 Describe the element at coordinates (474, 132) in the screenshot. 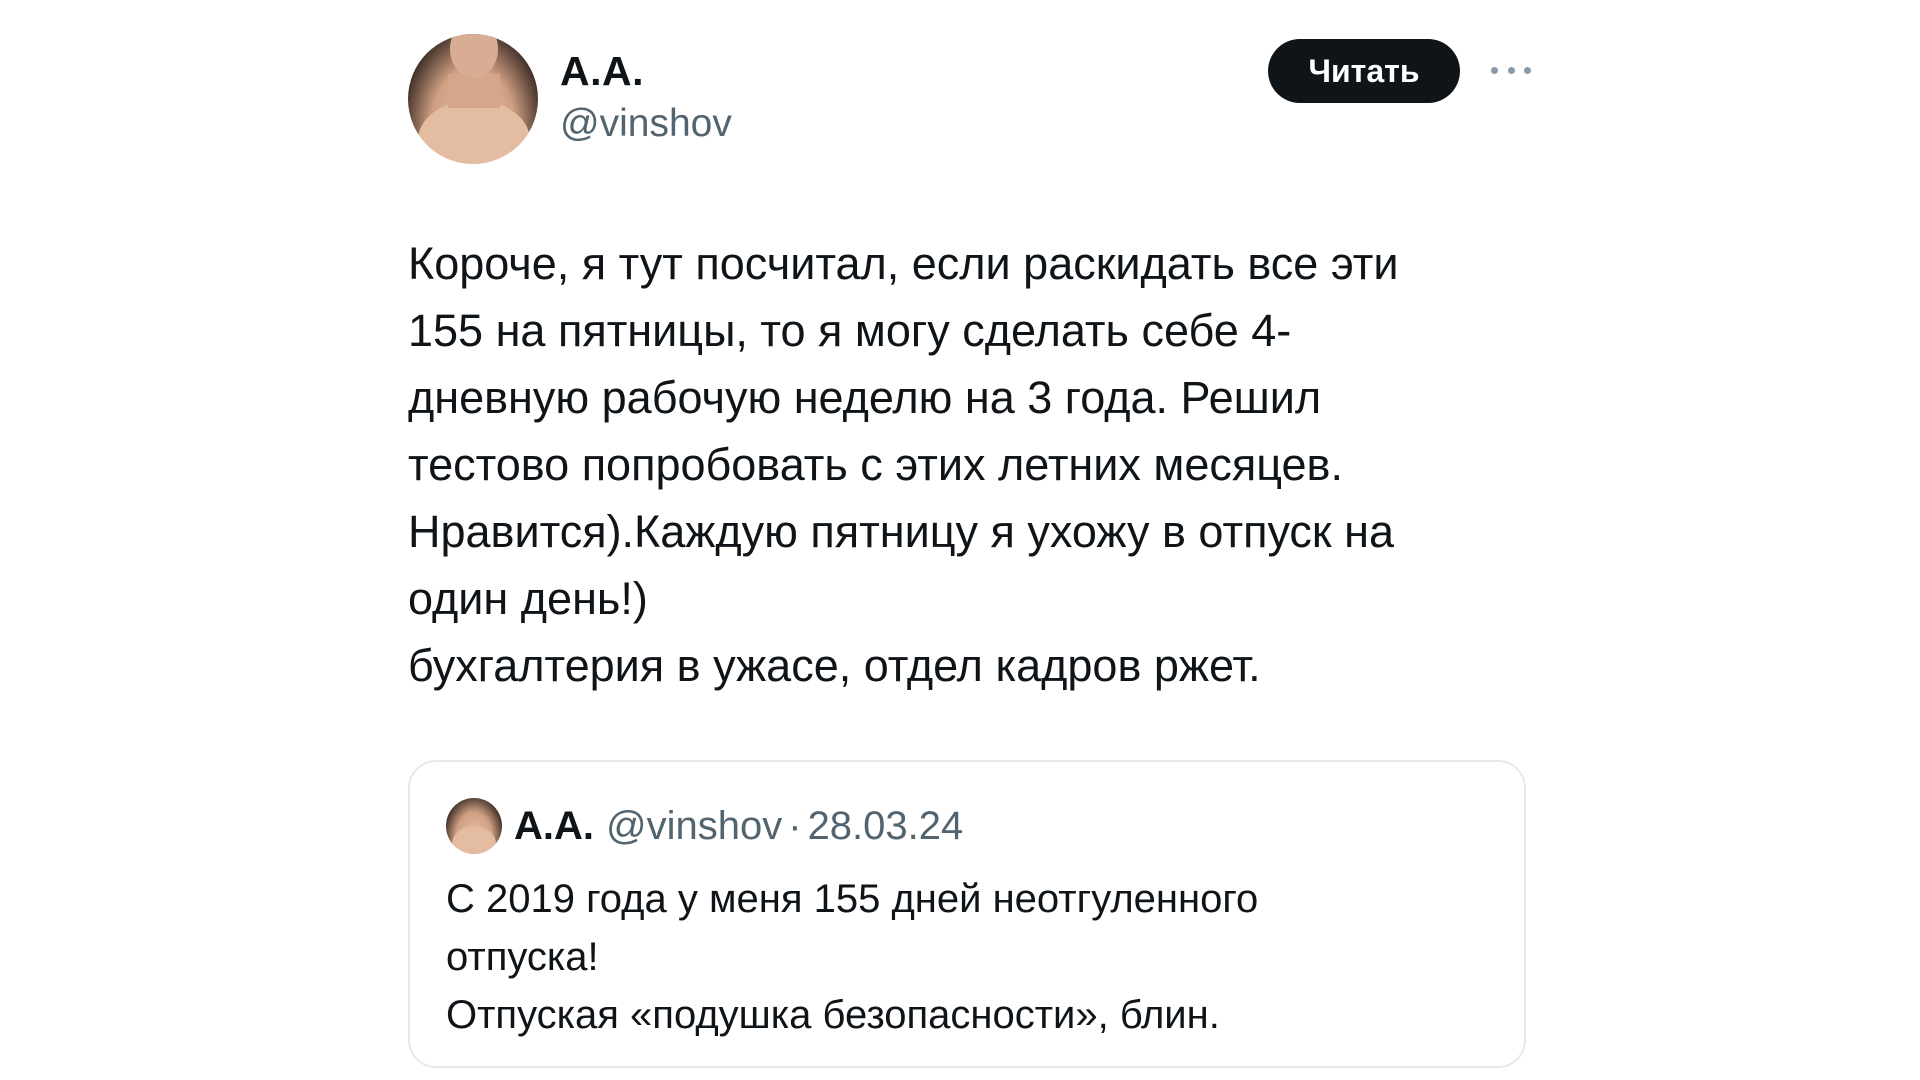

I see `avatar-photo-body` at that location.